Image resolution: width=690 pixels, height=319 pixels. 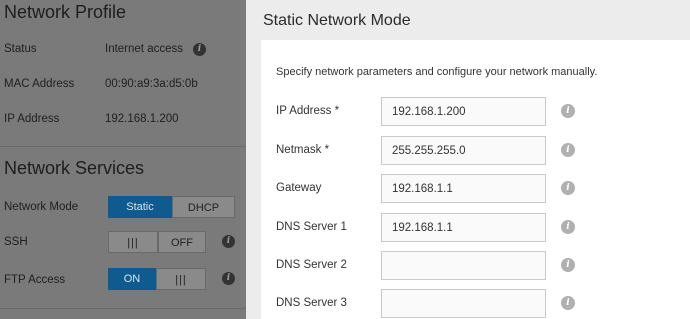 I want to click on gateway-field-label: Gateway, so click(x=299, y=188).